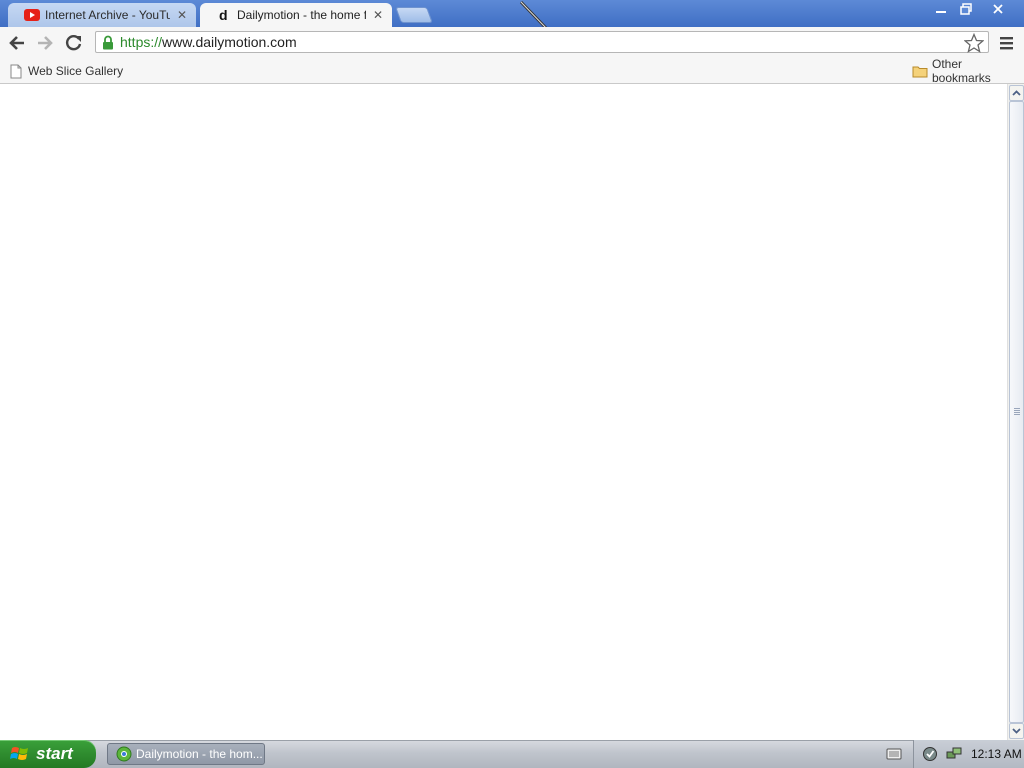 This screenshot has height=768, width=1024. What do you see at coordinates (414, 15) in the screenshot?
I see `new-tab-button` at bounding box center [414, 15].